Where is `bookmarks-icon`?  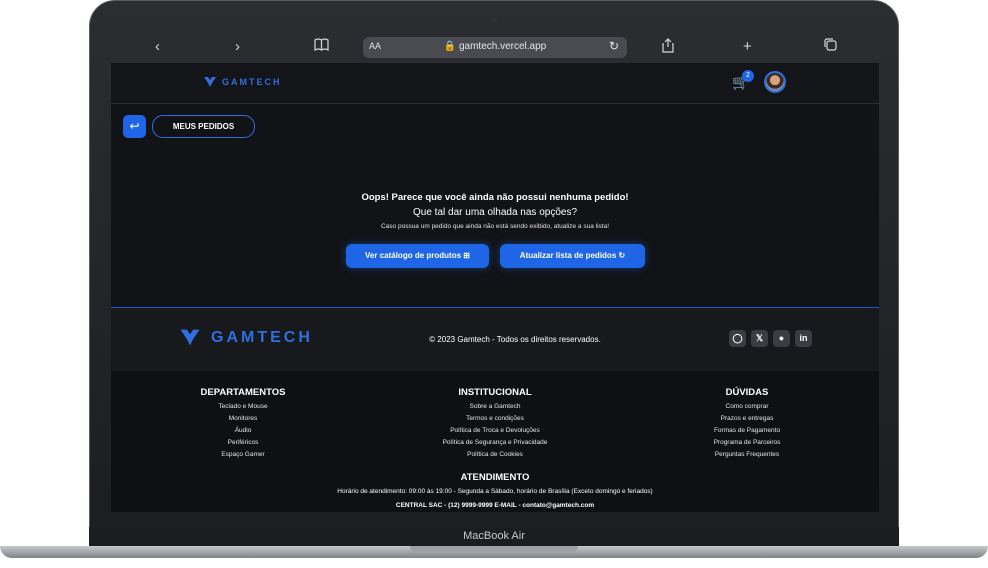
bookmarks-icon is located at coordinates (321, 47).